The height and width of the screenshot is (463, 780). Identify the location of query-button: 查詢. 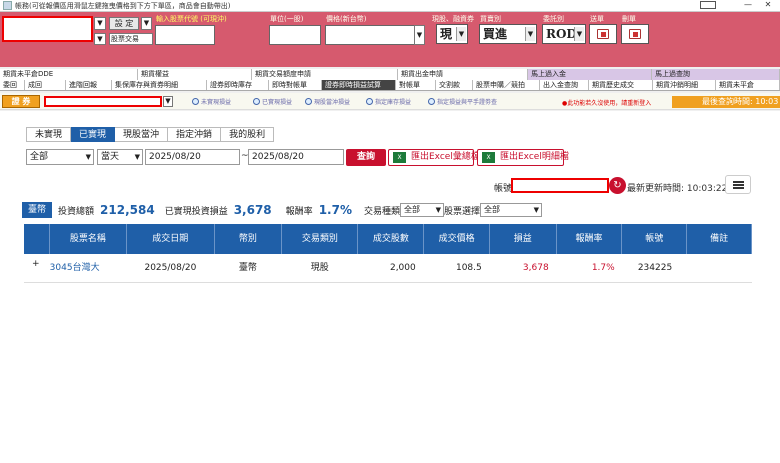
(366, 157).